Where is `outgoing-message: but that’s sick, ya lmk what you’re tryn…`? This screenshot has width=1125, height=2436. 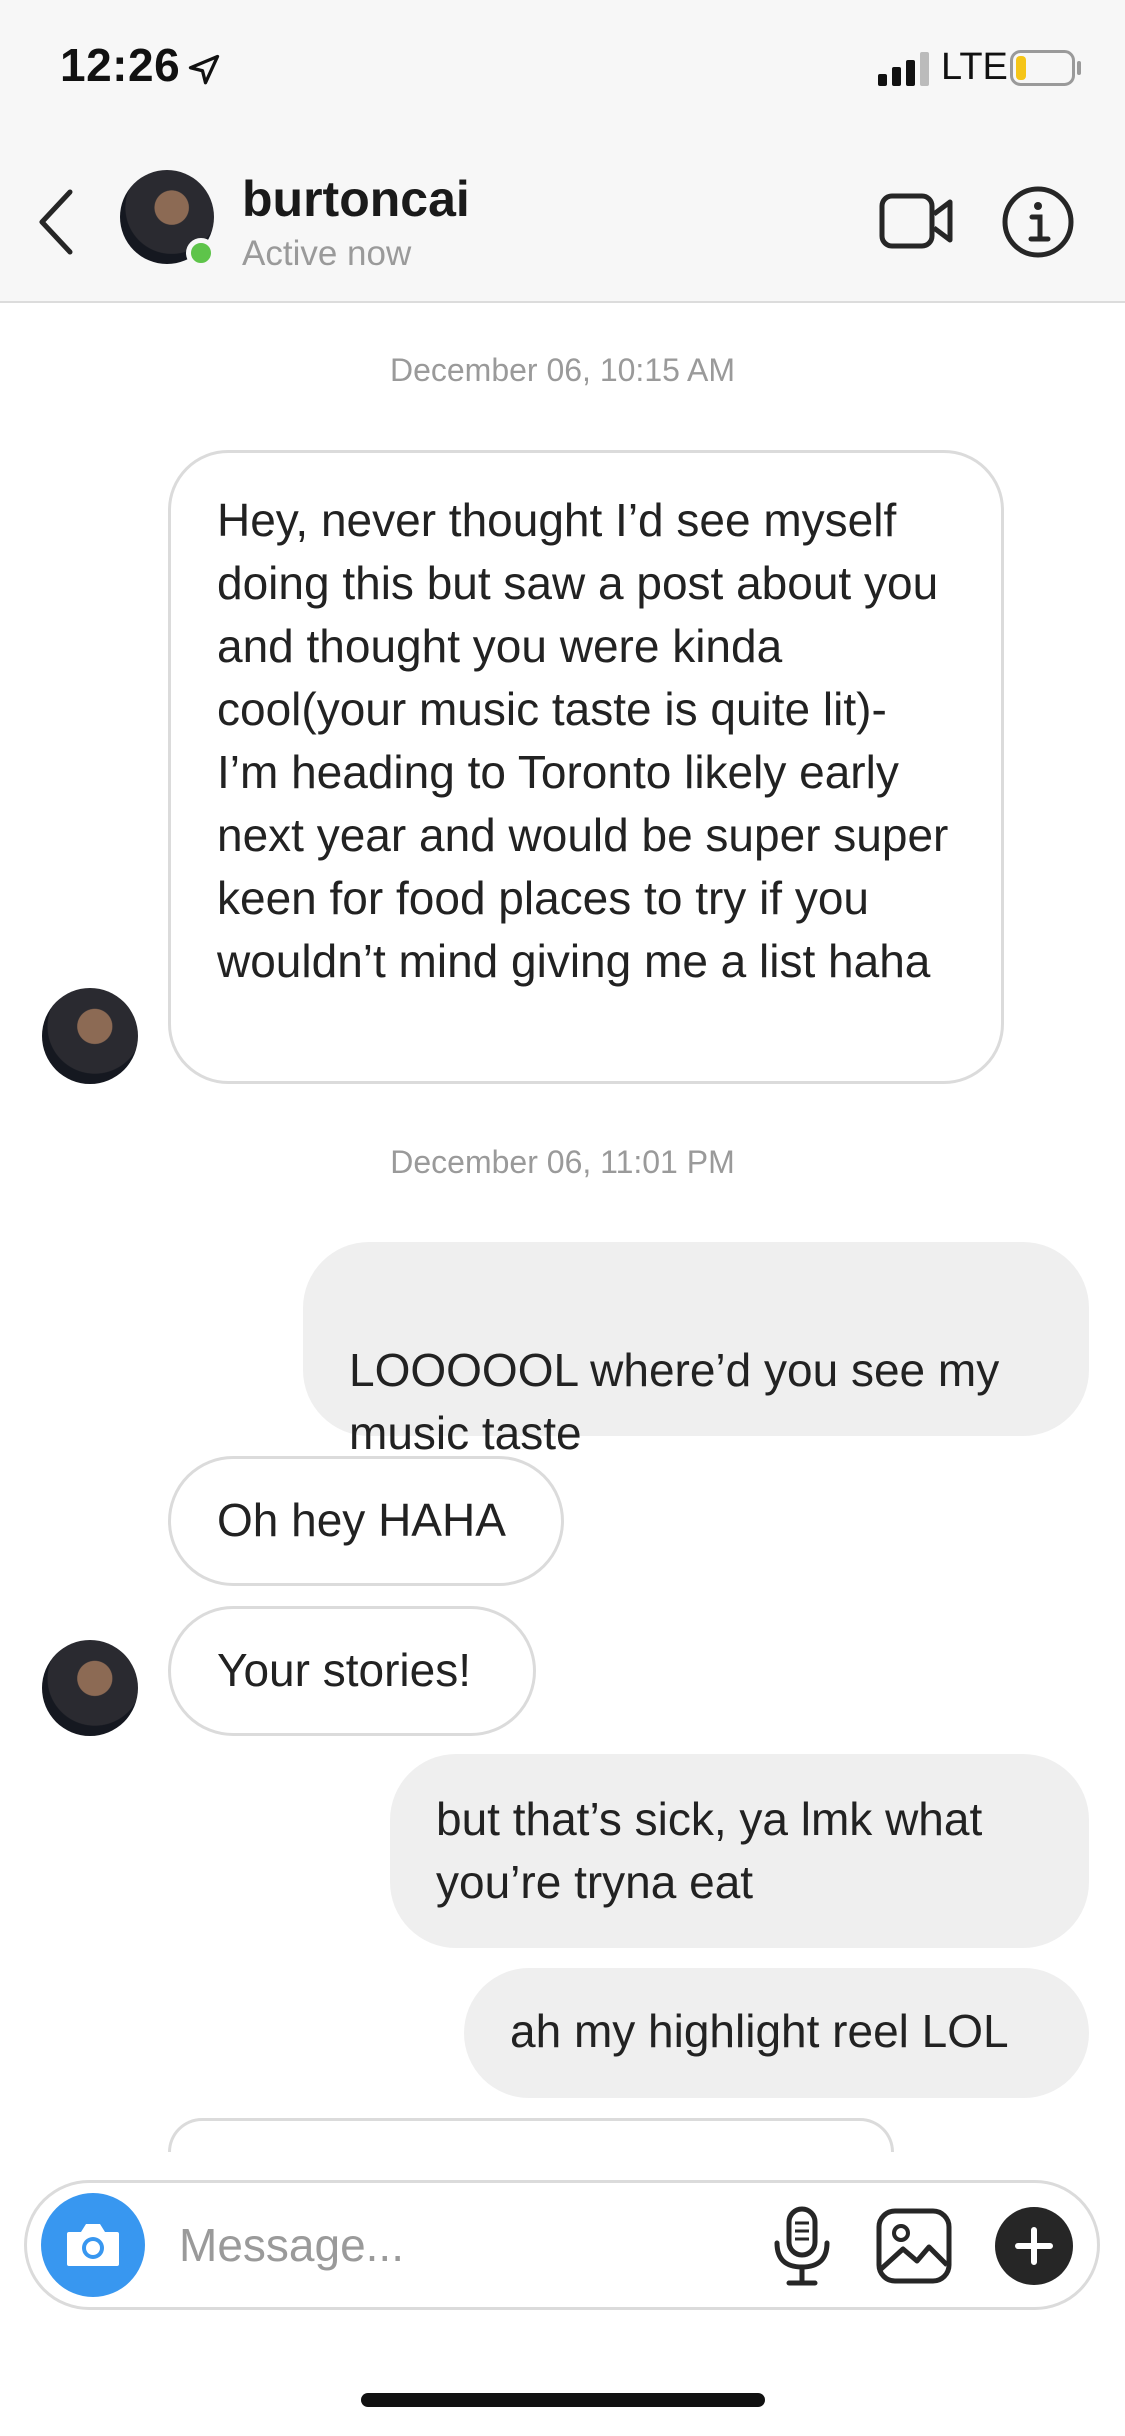 outgoing-message: but that’s sick, ya lmk what you’re tryn… is located at coordinates (739, 1851).